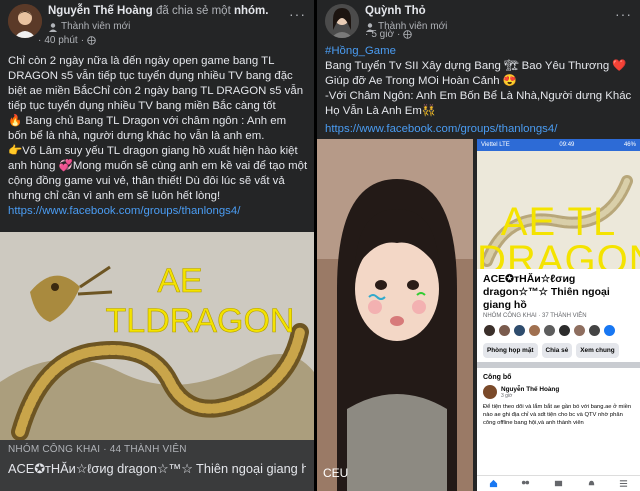 The height and width of the screenshot is (491, 640). Describe the element at coordinates (558, 253) in the screenshot. I see `cover-text-line-2: DRAGON` at that location.